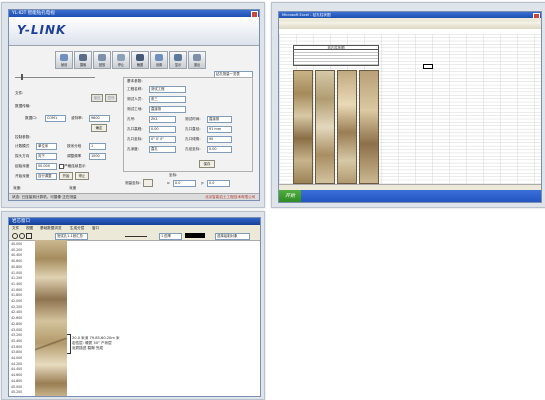 The image size is (545, 400). Describe the element at coordinates (178, 65) in the screenshot. I see `toolbar-label: 显示` at that location.